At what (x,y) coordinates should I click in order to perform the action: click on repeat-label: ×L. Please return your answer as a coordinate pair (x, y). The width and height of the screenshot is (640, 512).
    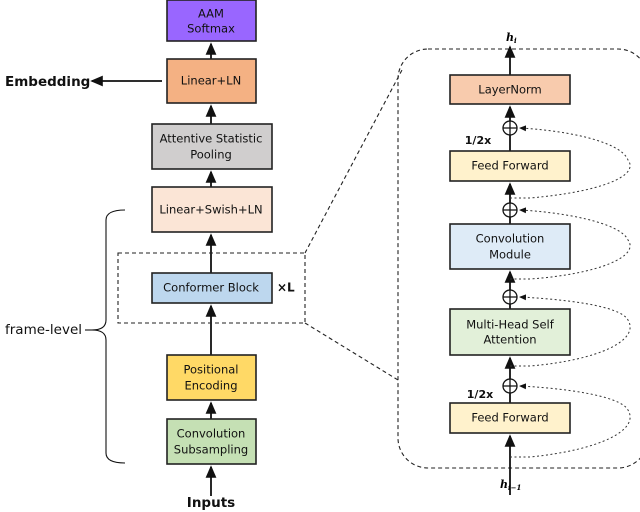
    Looking at the image, I should click on (286, 288).